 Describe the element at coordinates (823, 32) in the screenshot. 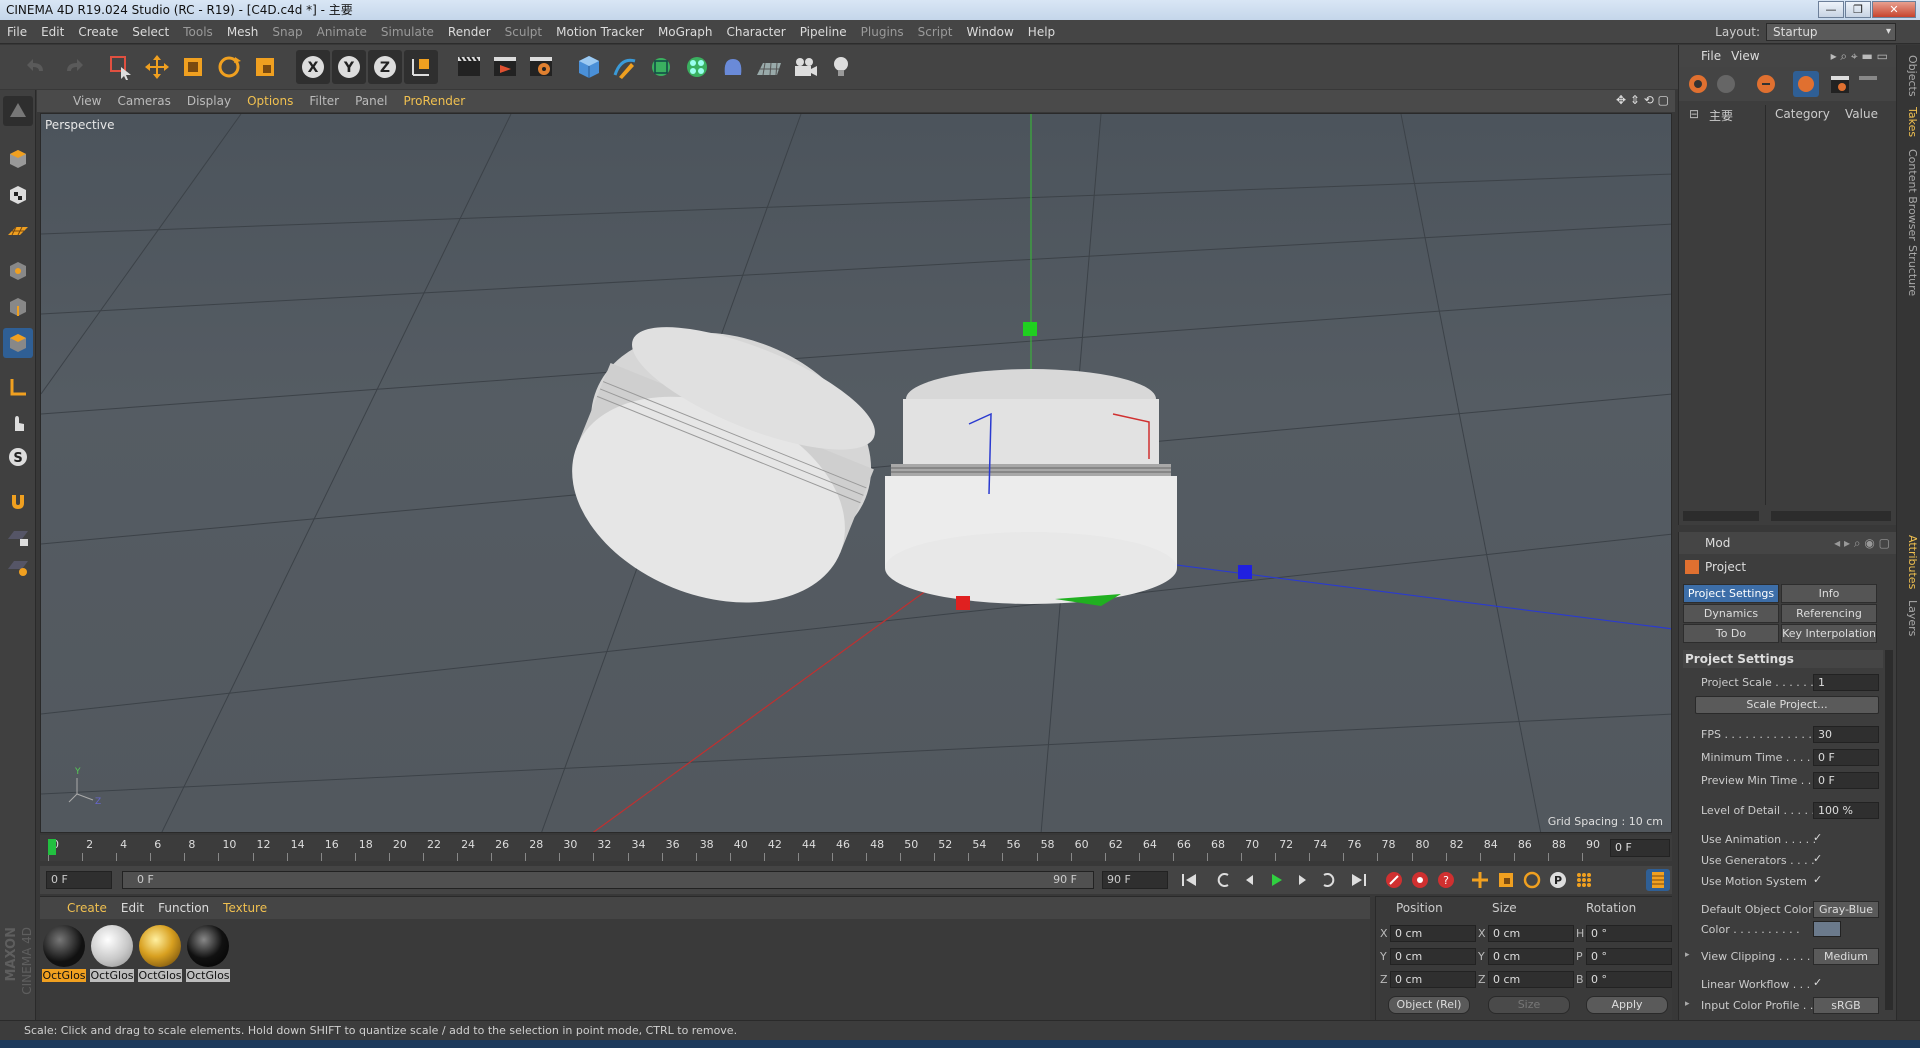

I see `menu-pipeline: Pipeline` at that location.